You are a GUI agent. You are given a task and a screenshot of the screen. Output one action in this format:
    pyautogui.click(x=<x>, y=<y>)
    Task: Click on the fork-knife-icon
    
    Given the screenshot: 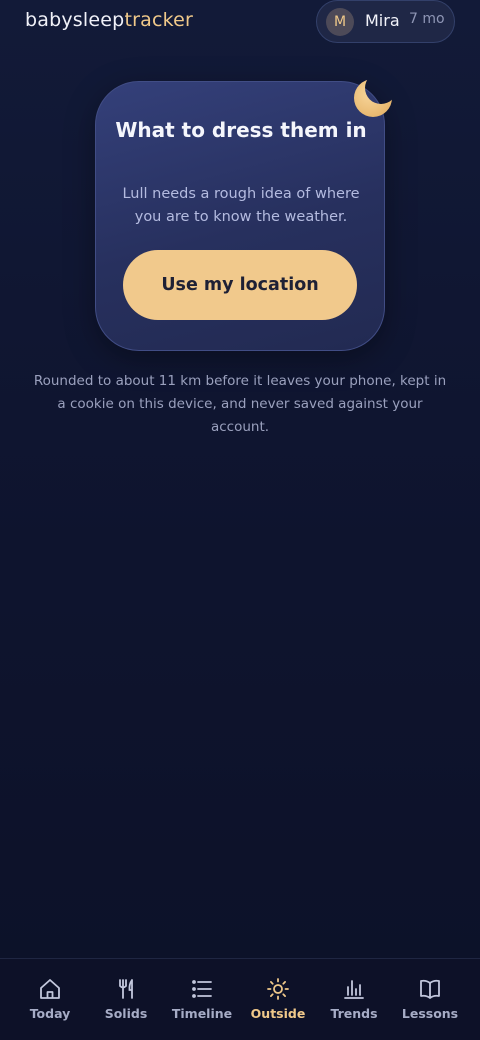 What is the action you would take?
    pyautogui.click(x=126, y=989)
    